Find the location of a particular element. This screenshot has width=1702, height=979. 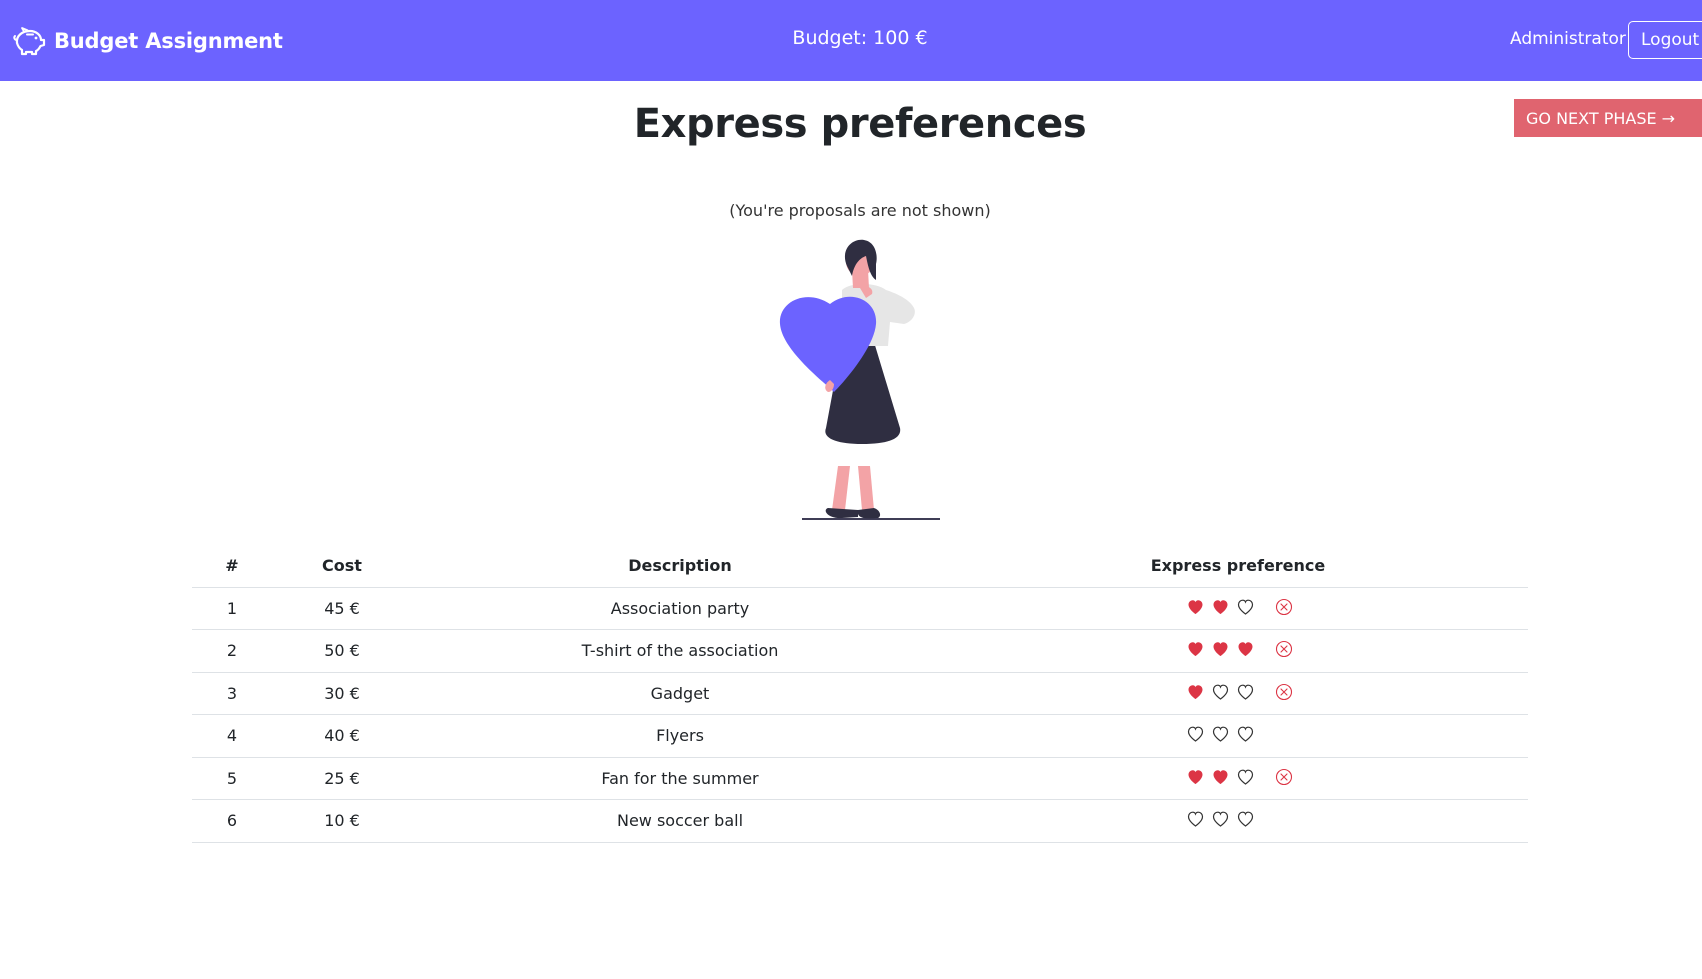

row-description: Fan for the summer is located at coordinates (680, 778).